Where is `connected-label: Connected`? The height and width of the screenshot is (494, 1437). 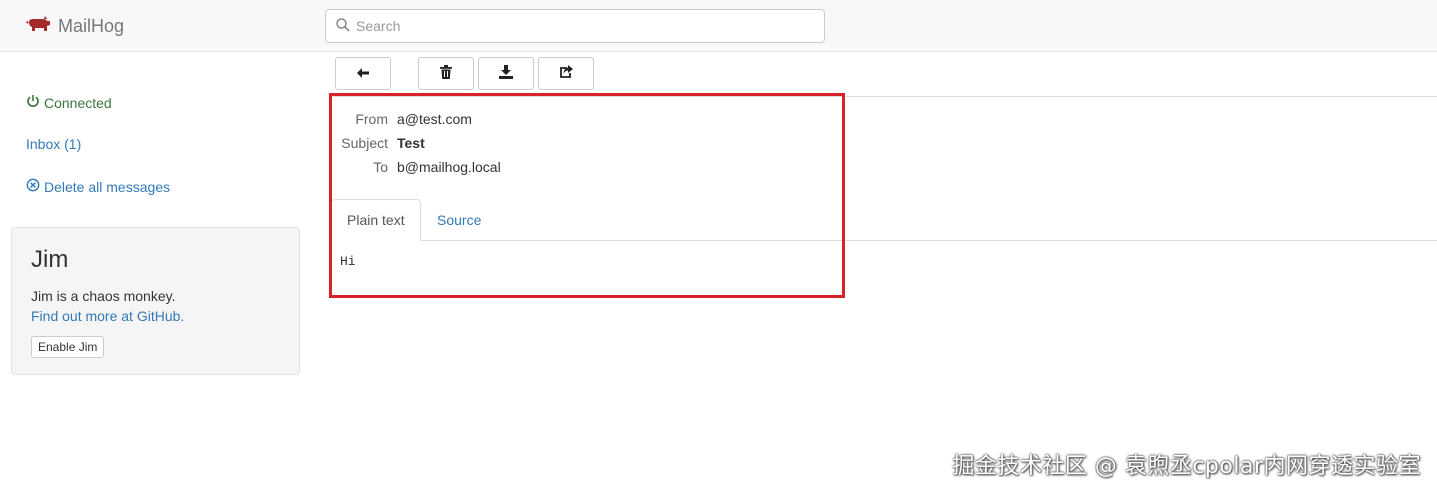 connected-label: Connected is located at coordinates (78, 102).